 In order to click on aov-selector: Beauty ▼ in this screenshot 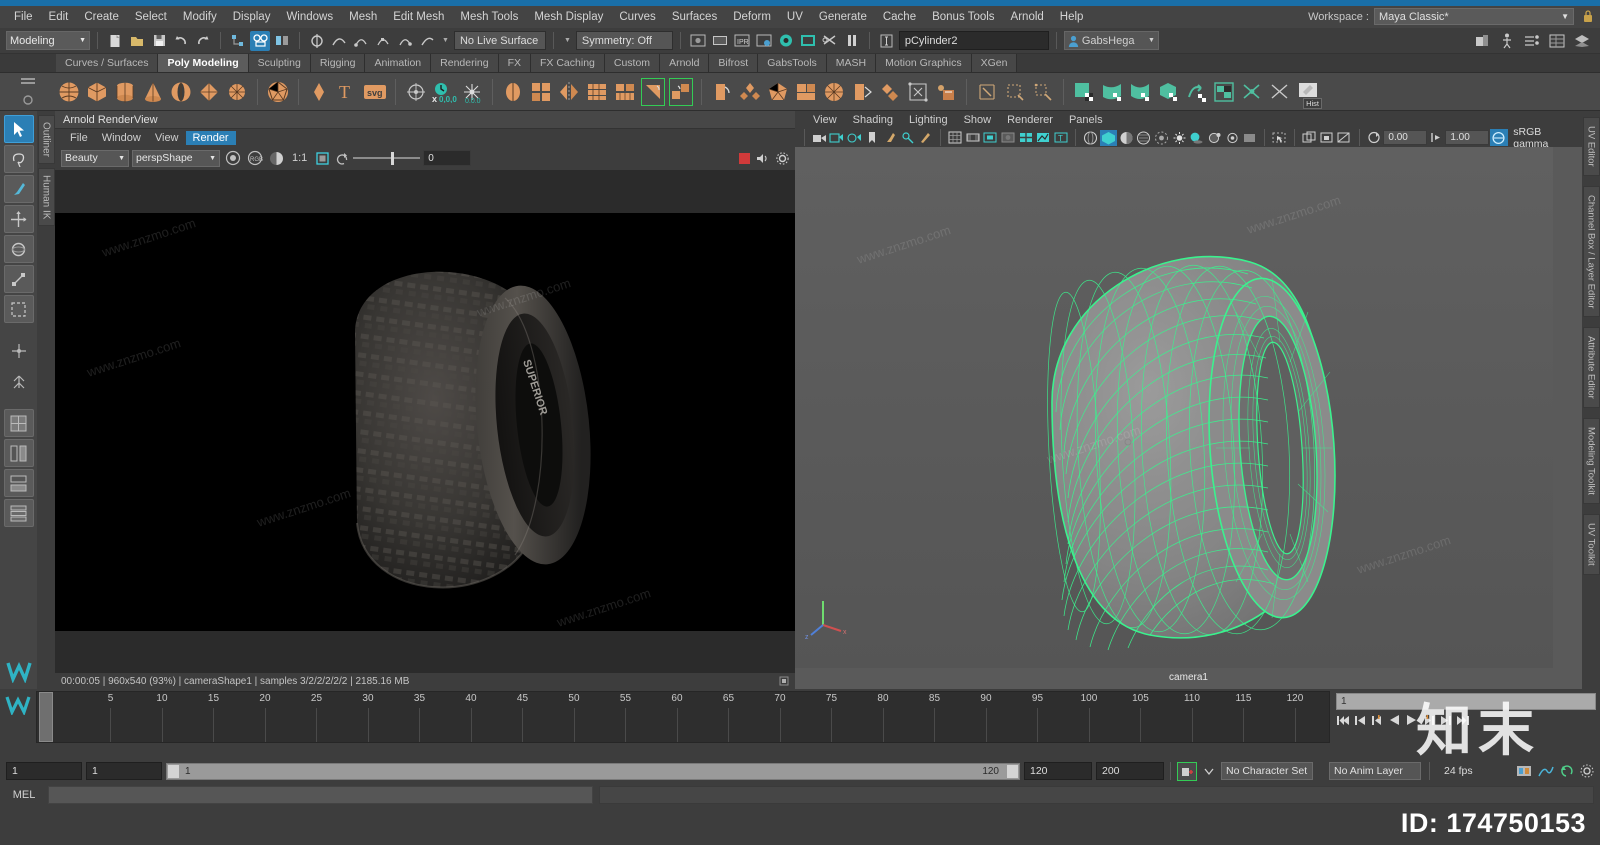, I will do `click(95, 158)`.